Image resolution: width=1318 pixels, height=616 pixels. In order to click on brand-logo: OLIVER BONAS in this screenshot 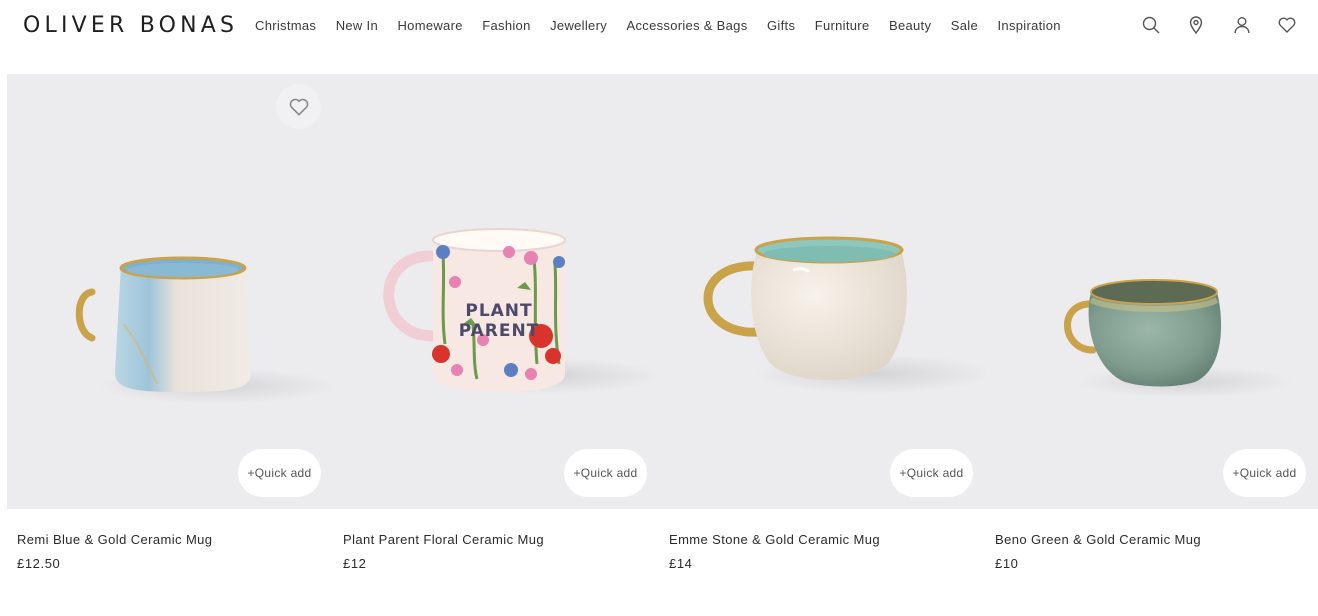, I will do `click(130, 25)`.